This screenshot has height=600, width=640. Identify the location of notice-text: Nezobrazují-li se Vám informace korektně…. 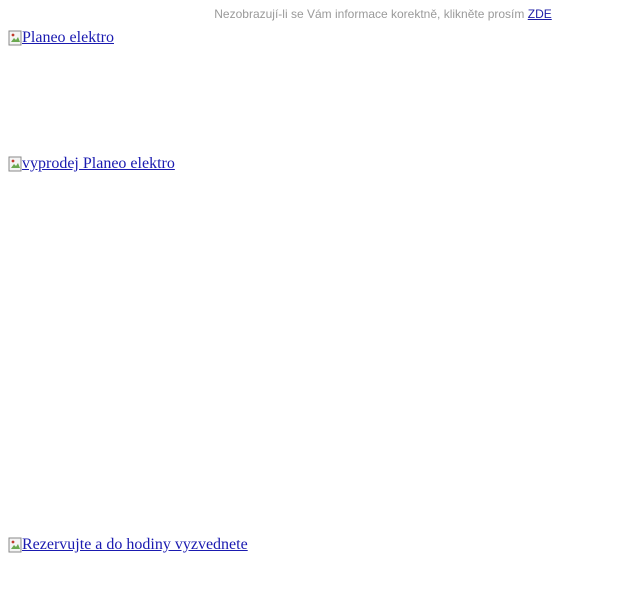
(369, 14).